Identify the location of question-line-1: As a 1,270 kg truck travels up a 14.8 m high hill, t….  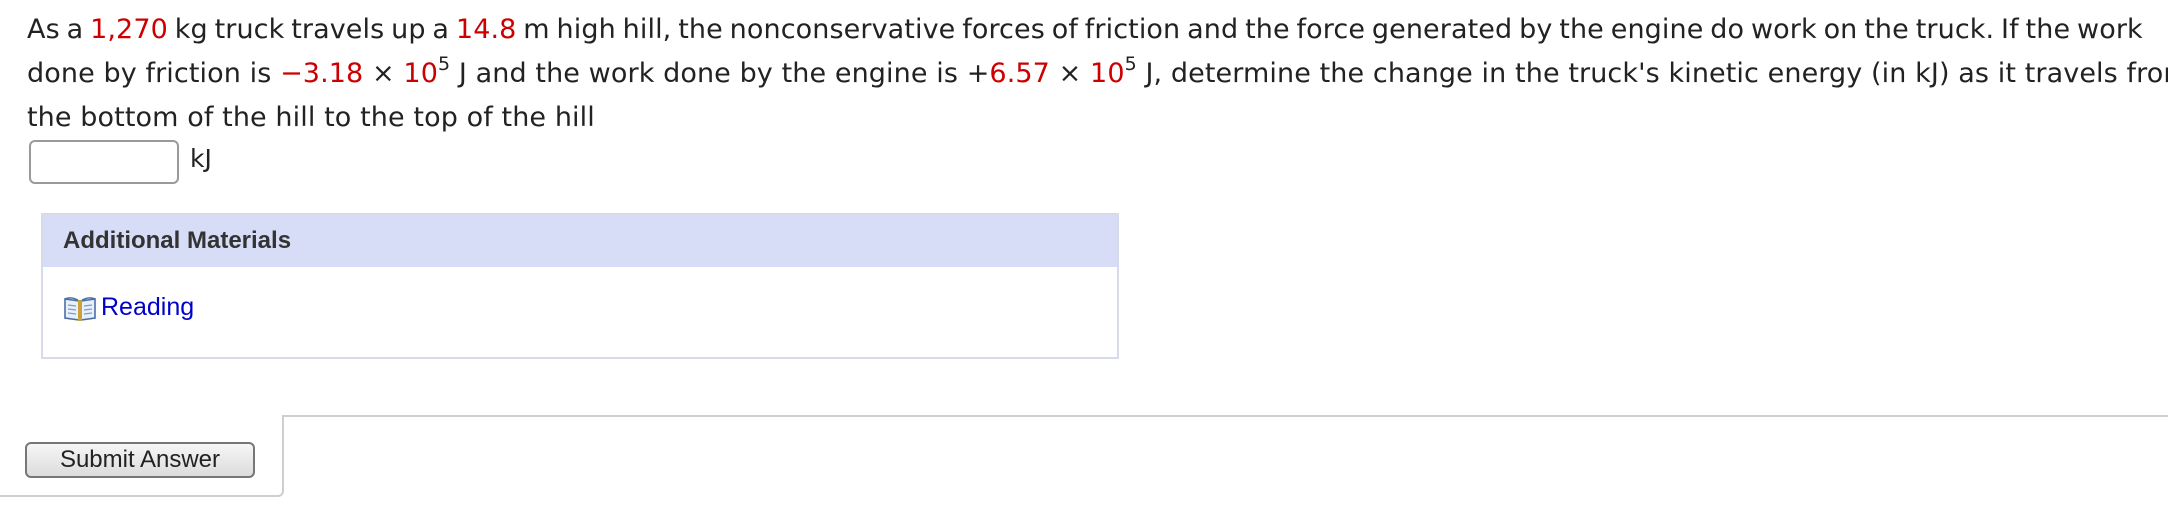
(1085, 30).